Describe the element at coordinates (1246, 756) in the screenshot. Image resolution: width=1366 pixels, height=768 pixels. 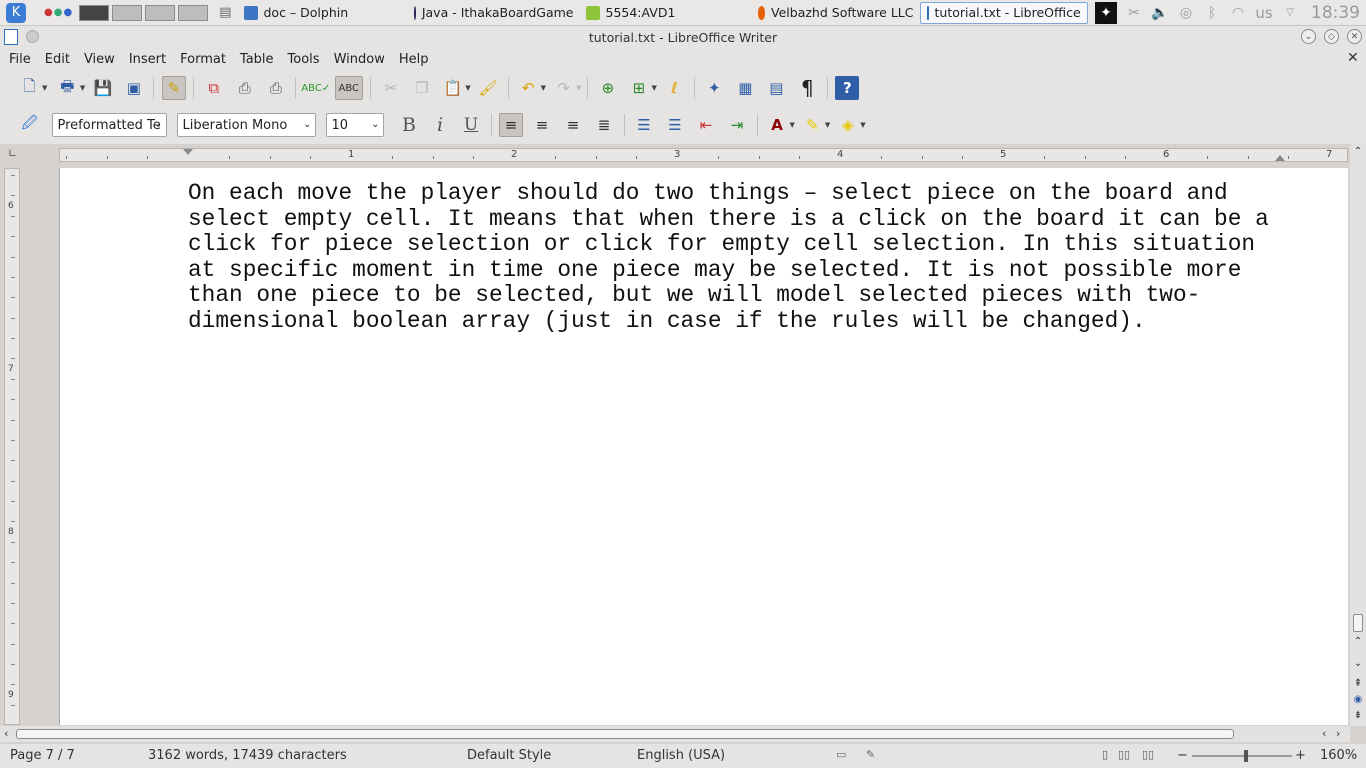
I see `zoom-slider-handle` at that location.